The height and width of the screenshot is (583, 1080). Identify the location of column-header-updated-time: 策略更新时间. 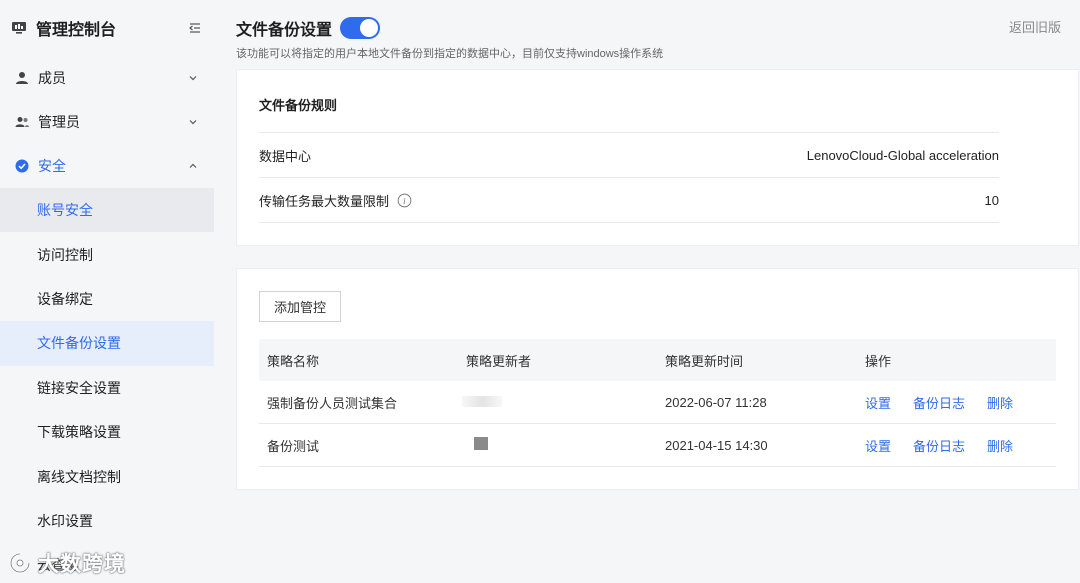
(704, 361).